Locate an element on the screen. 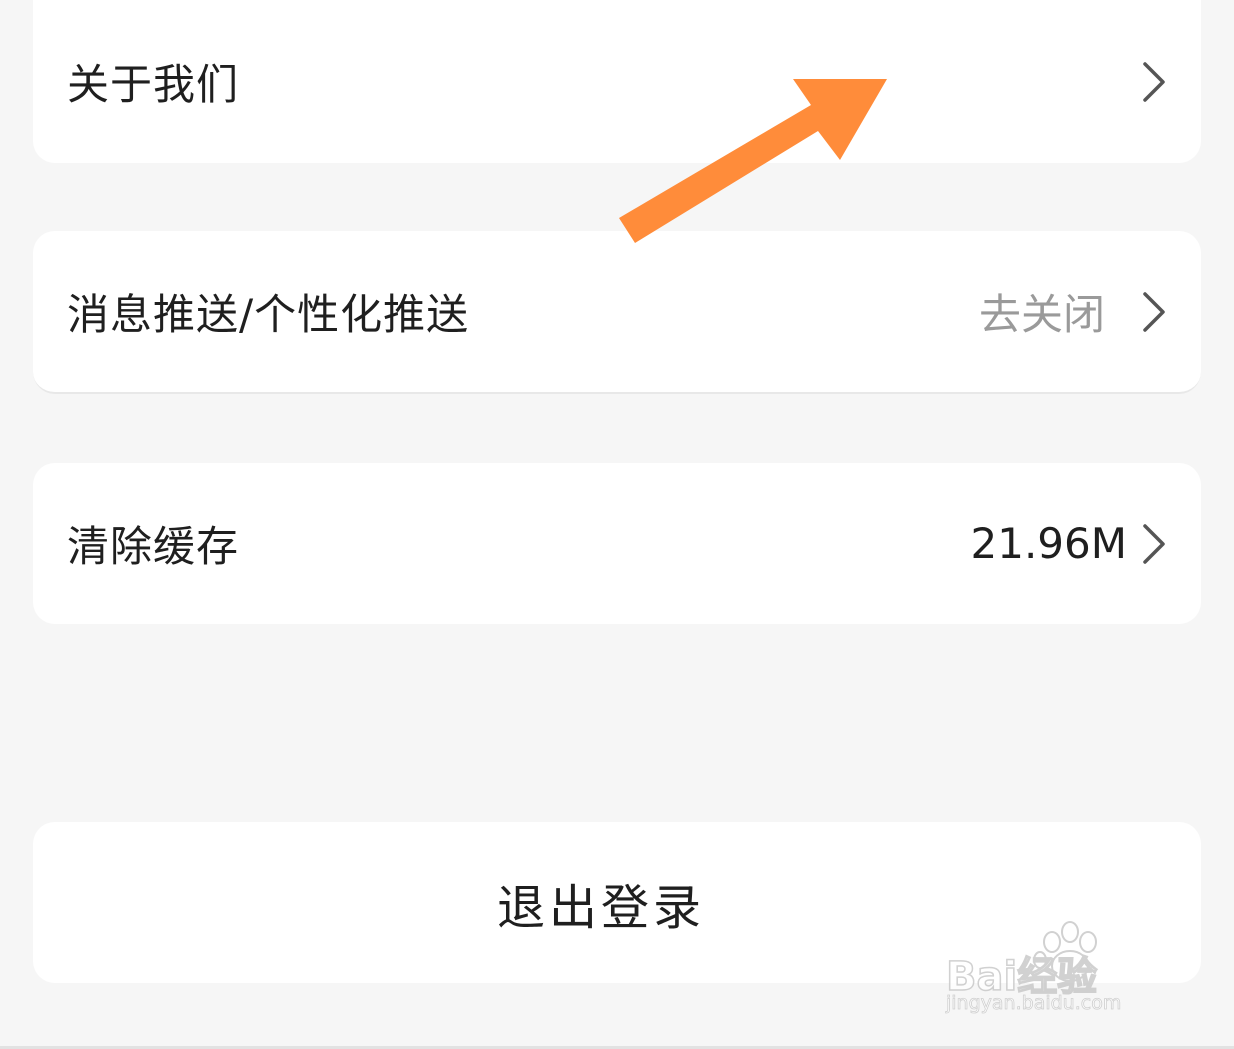 The image size is (1234, 1049). clear-cache-label: 清除缓存 is located at coordinates (153, 546).